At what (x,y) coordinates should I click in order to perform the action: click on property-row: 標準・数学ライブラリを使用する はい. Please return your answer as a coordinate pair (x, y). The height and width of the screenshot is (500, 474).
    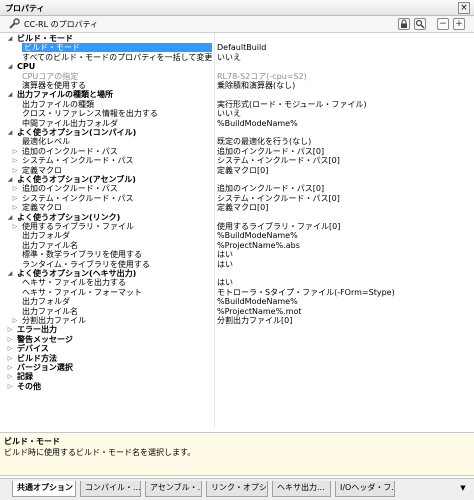
    Looking at the image, I should click on (237, 254).